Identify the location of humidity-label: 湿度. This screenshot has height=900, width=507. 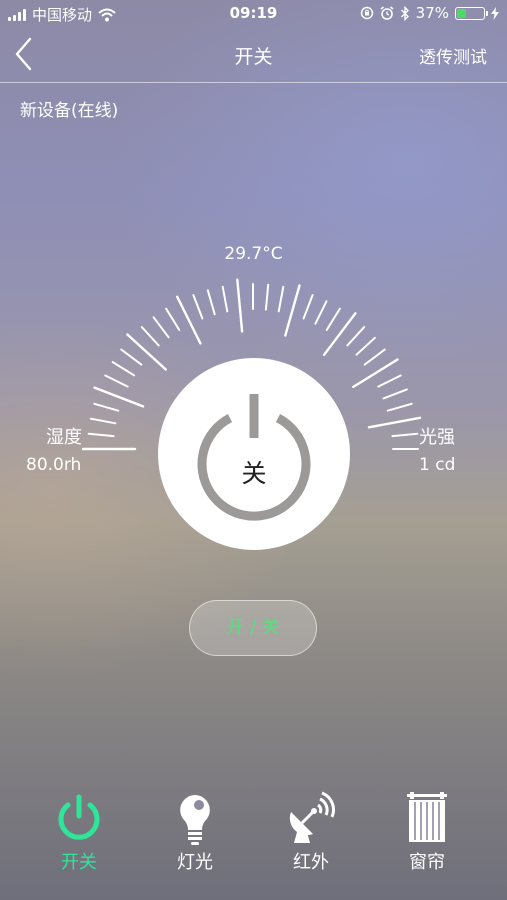
(64, 437).